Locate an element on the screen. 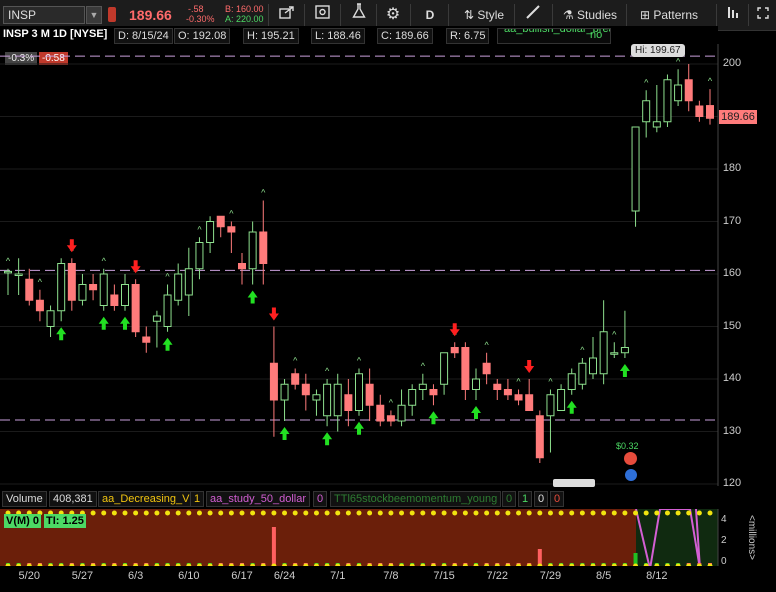  date-tick-label: 6/17 is located at coordinates (242, 576).